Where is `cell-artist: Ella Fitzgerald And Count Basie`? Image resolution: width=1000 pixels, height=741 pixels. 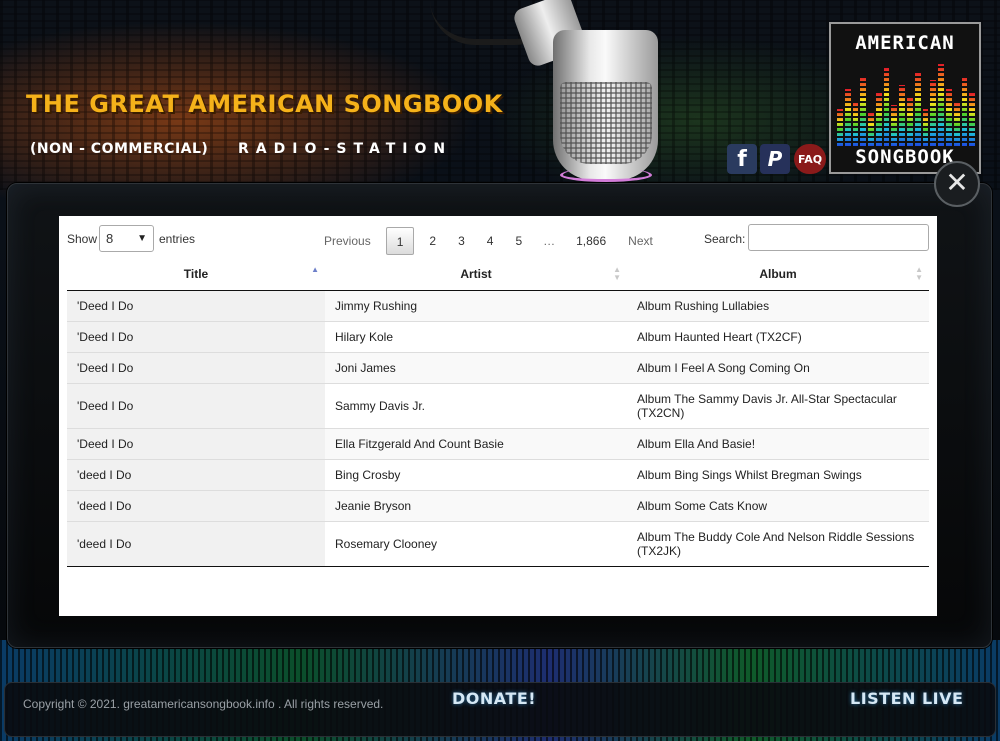 cell-artist: Ella Fitzgerald And Count Basie is located at coordinates (476, 443).